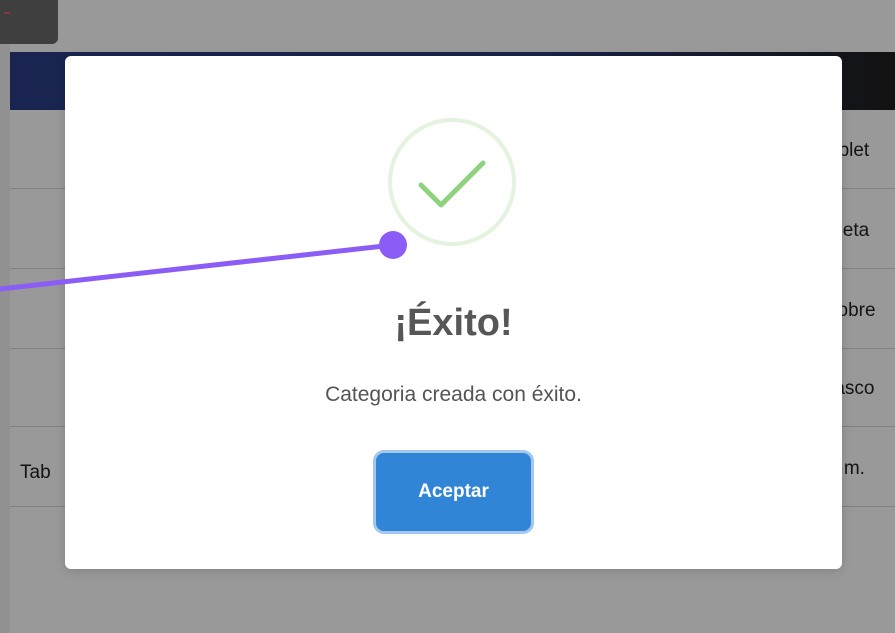  I want to click on confirm-button: Aceptar, so click(453, 492).